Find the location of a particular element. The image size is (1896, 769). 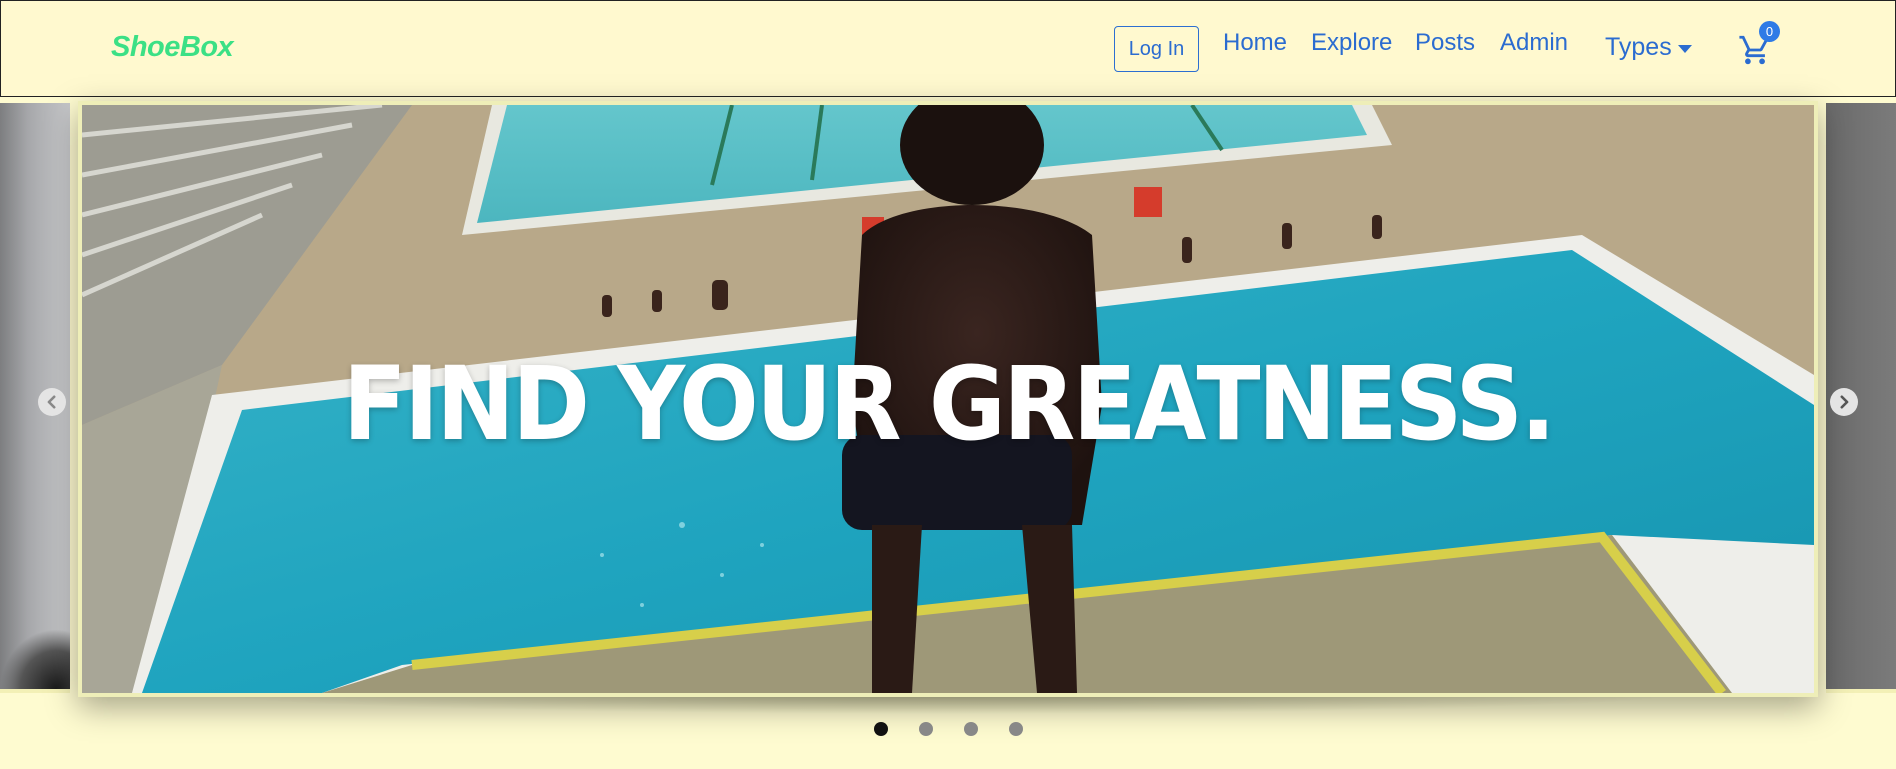

chevron-right-icon is located at coordinates (1844, 402).